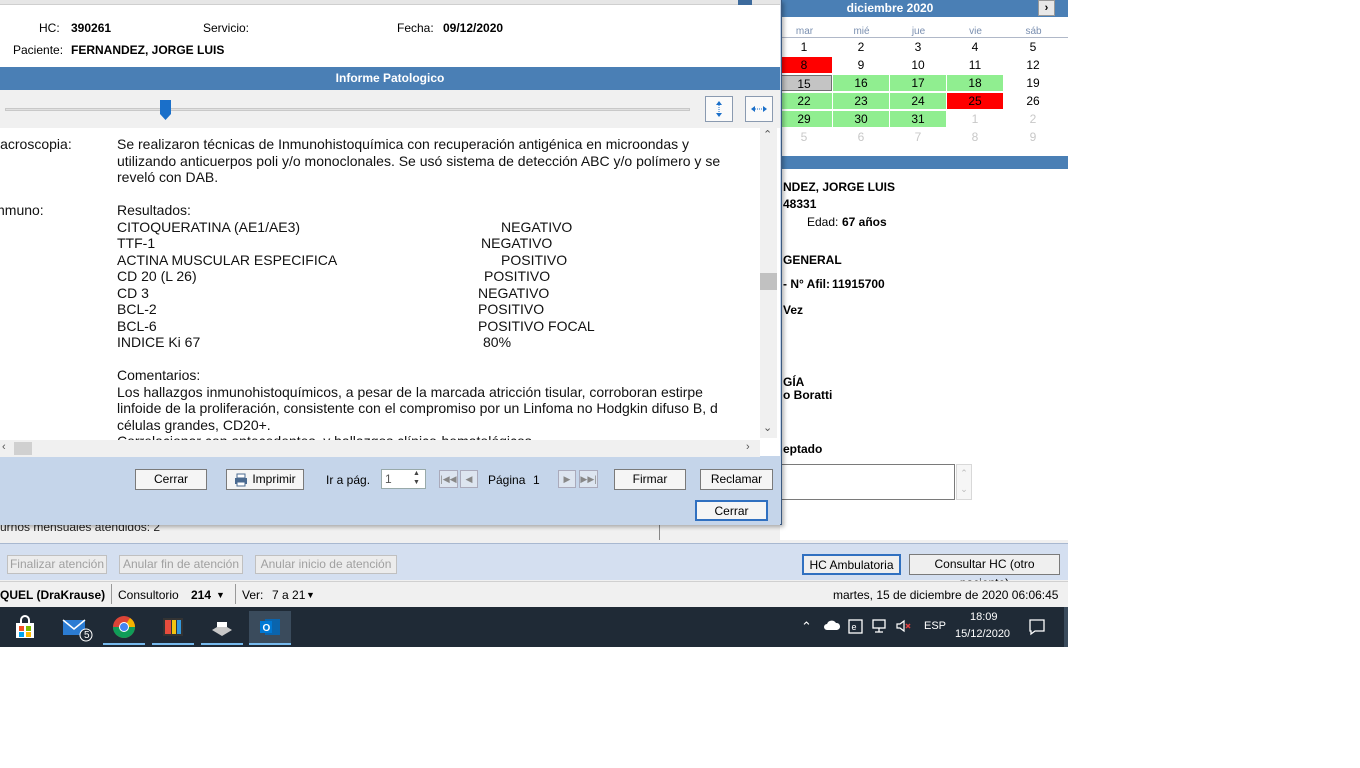 The height and width of the screenshot is (768, 1360). Describe the element at coordinates (918, 101) in the screenshot. I see `calendar-day-attended: 24` at that location.